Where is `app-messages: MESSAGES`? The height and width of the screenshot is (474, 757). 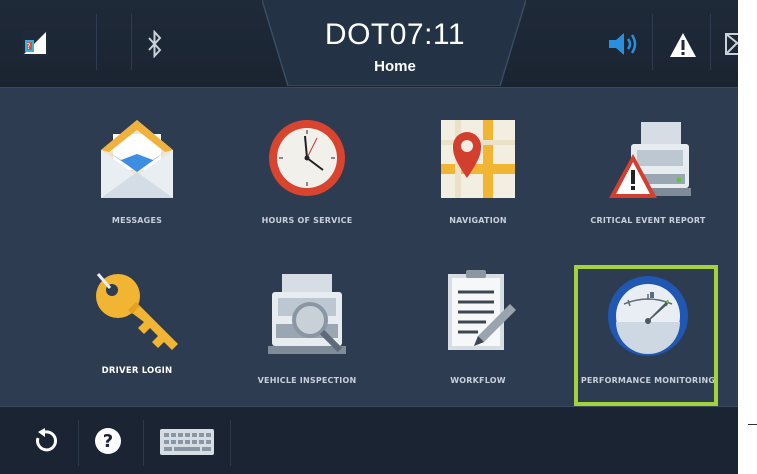
app-messages: MESSAGES is located at coordinates (137, 178).